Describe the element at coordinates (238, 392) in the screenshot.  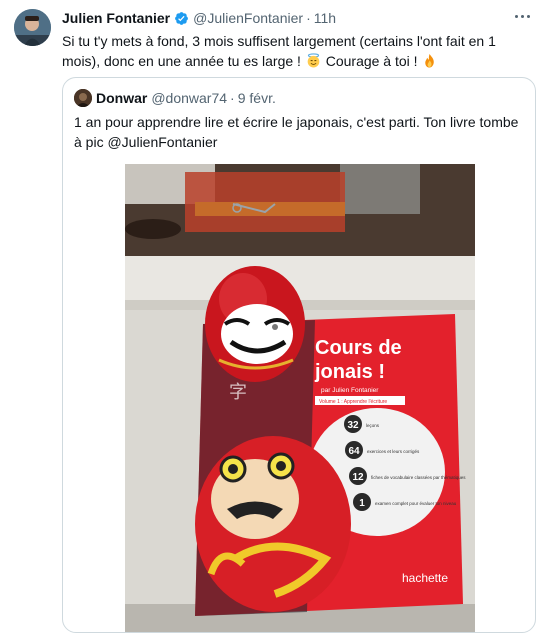
I see `book-kanji: 字` at that location.